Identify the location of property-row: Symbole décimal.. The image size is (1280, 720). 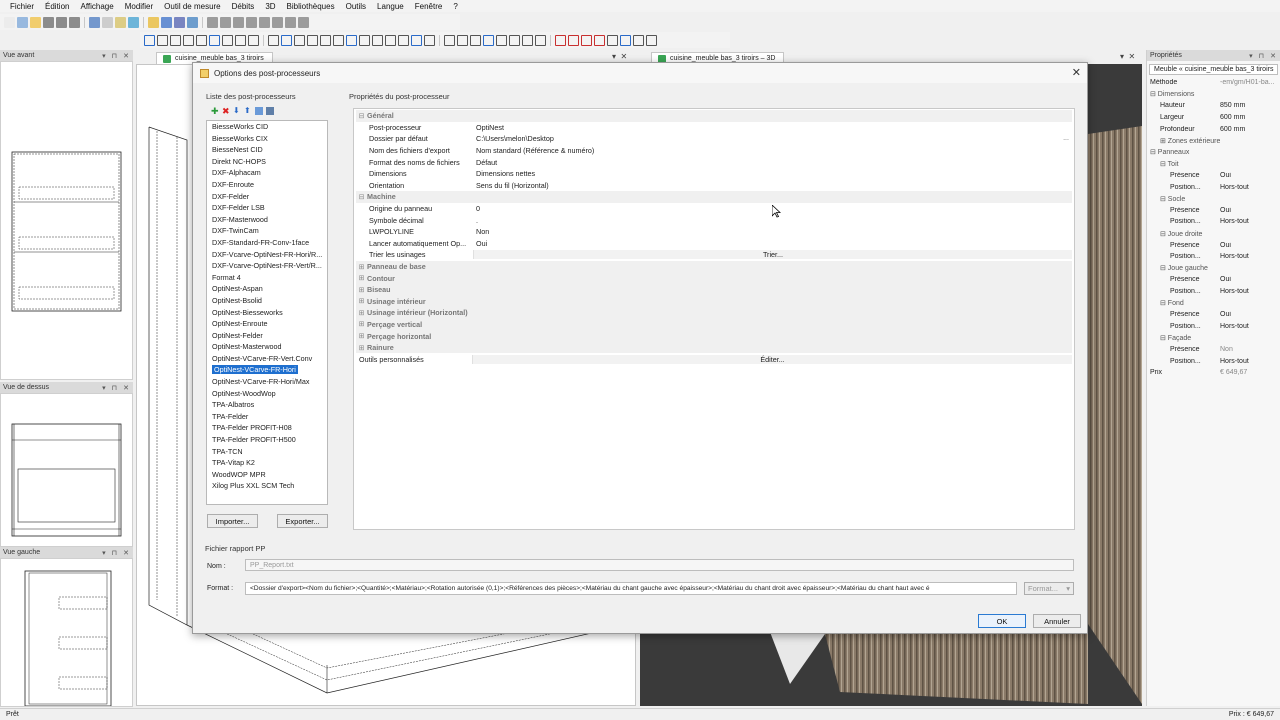
(714, 220).